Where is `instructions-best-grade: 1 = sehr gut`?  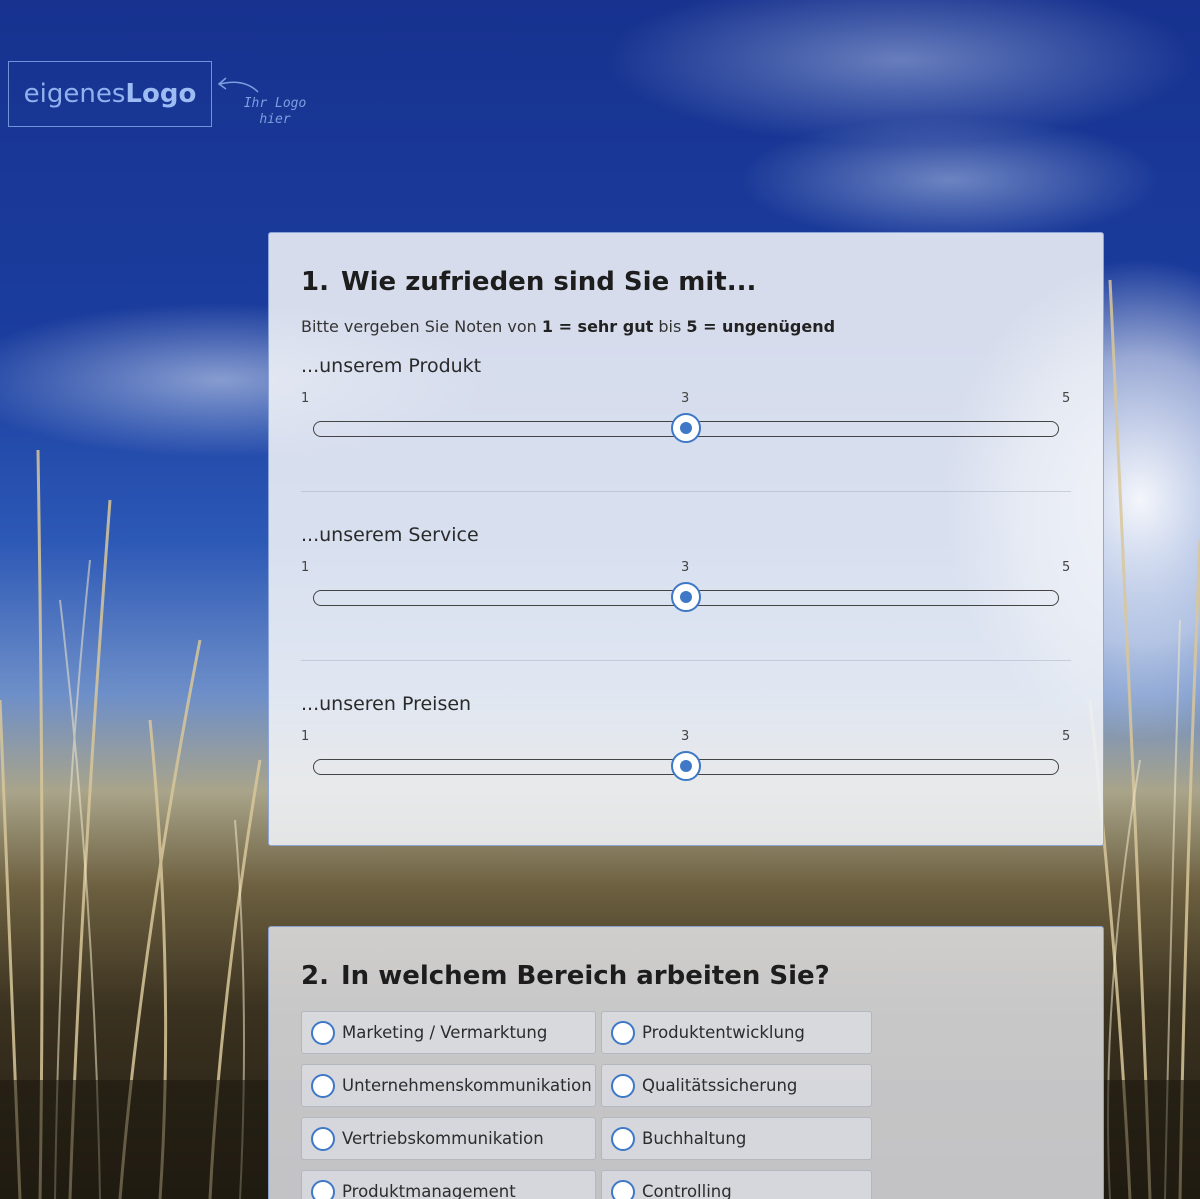
instructions-best-grade: 1 = sehr gut is located at coordinates (597, 326).